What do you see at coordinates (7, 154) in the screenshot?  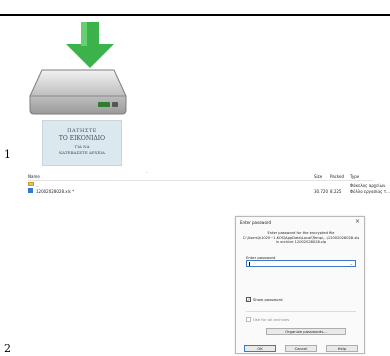 I see `step-number-1: 1` at bounding box center [7, 154].